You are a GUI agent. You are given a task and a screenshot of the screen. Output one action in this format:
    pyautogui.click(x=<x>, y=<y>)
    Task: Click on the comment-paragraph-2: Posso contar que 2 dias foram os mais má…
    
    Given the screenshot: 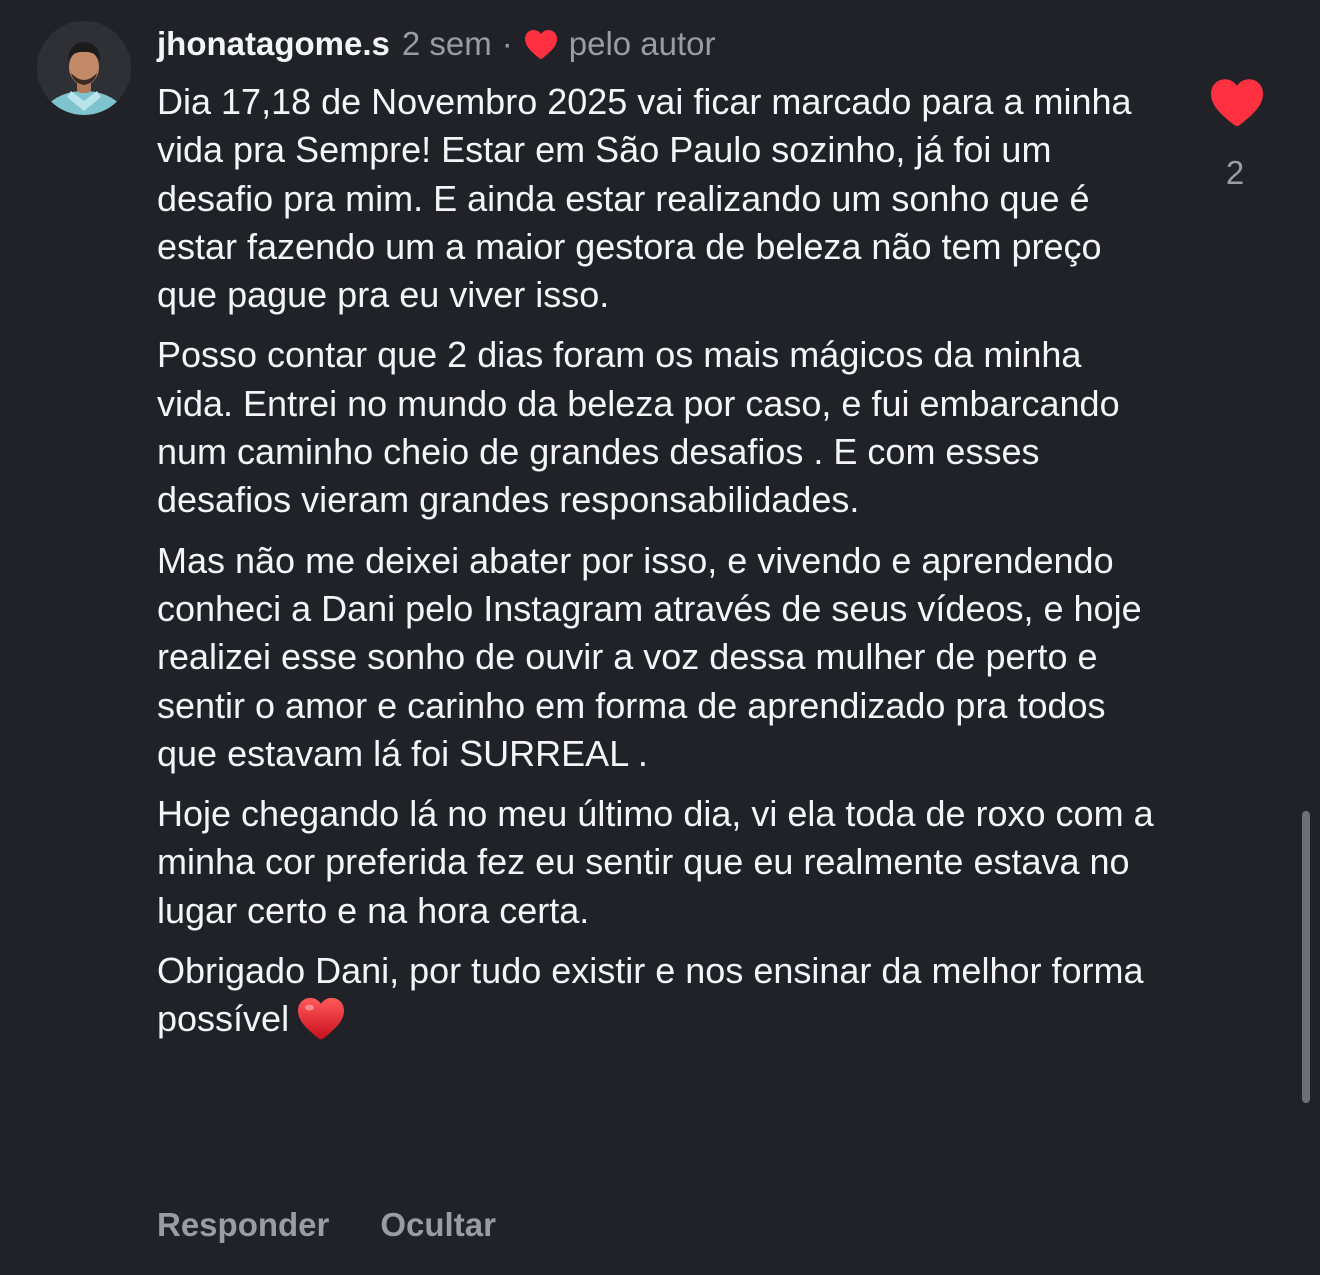 What is the action you would take?
    pyautogui.click(x=638, y=427)
    